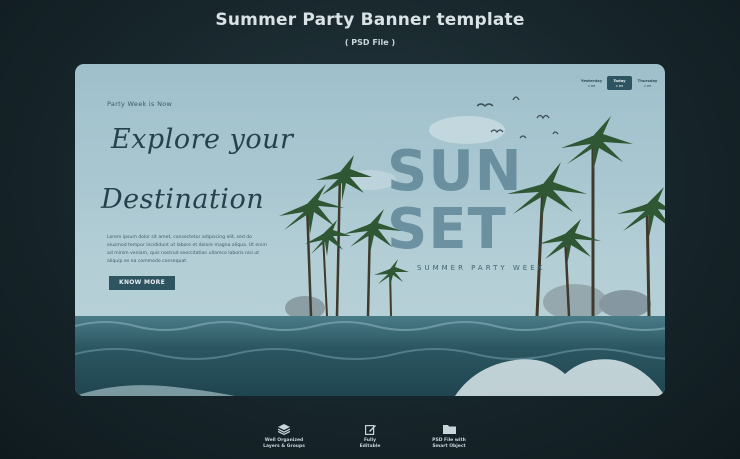 This screenshot has height=459, width=740. I want to click on tagline: SUMMER PARTY WEEK, so click(481, 268).